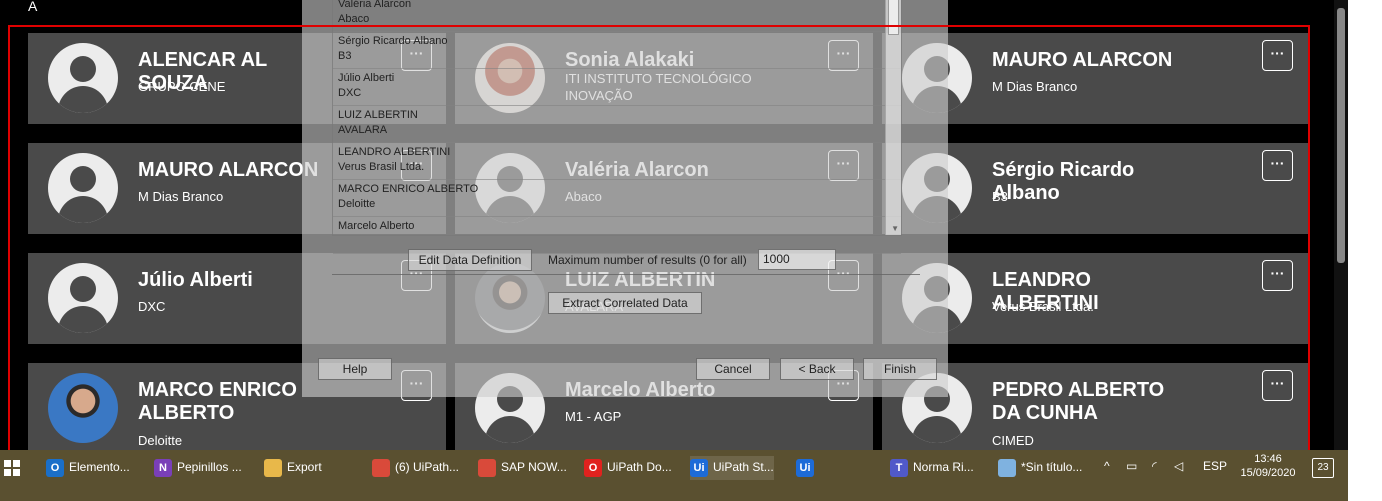 The width and height of the screenshot is (1382, 501). Describe the element at coordinates (182, 86) in the screenshot. I see `contact-company: GRUPO CENE` at that location.